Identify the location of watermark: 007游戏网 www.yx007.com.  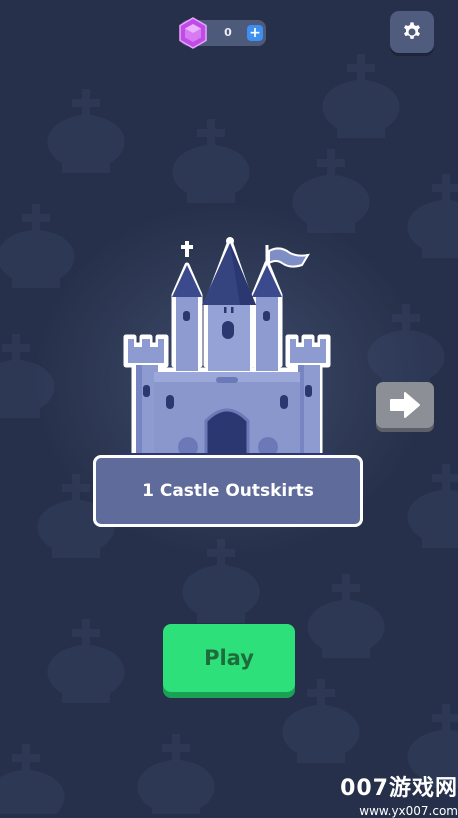
(394, 794).